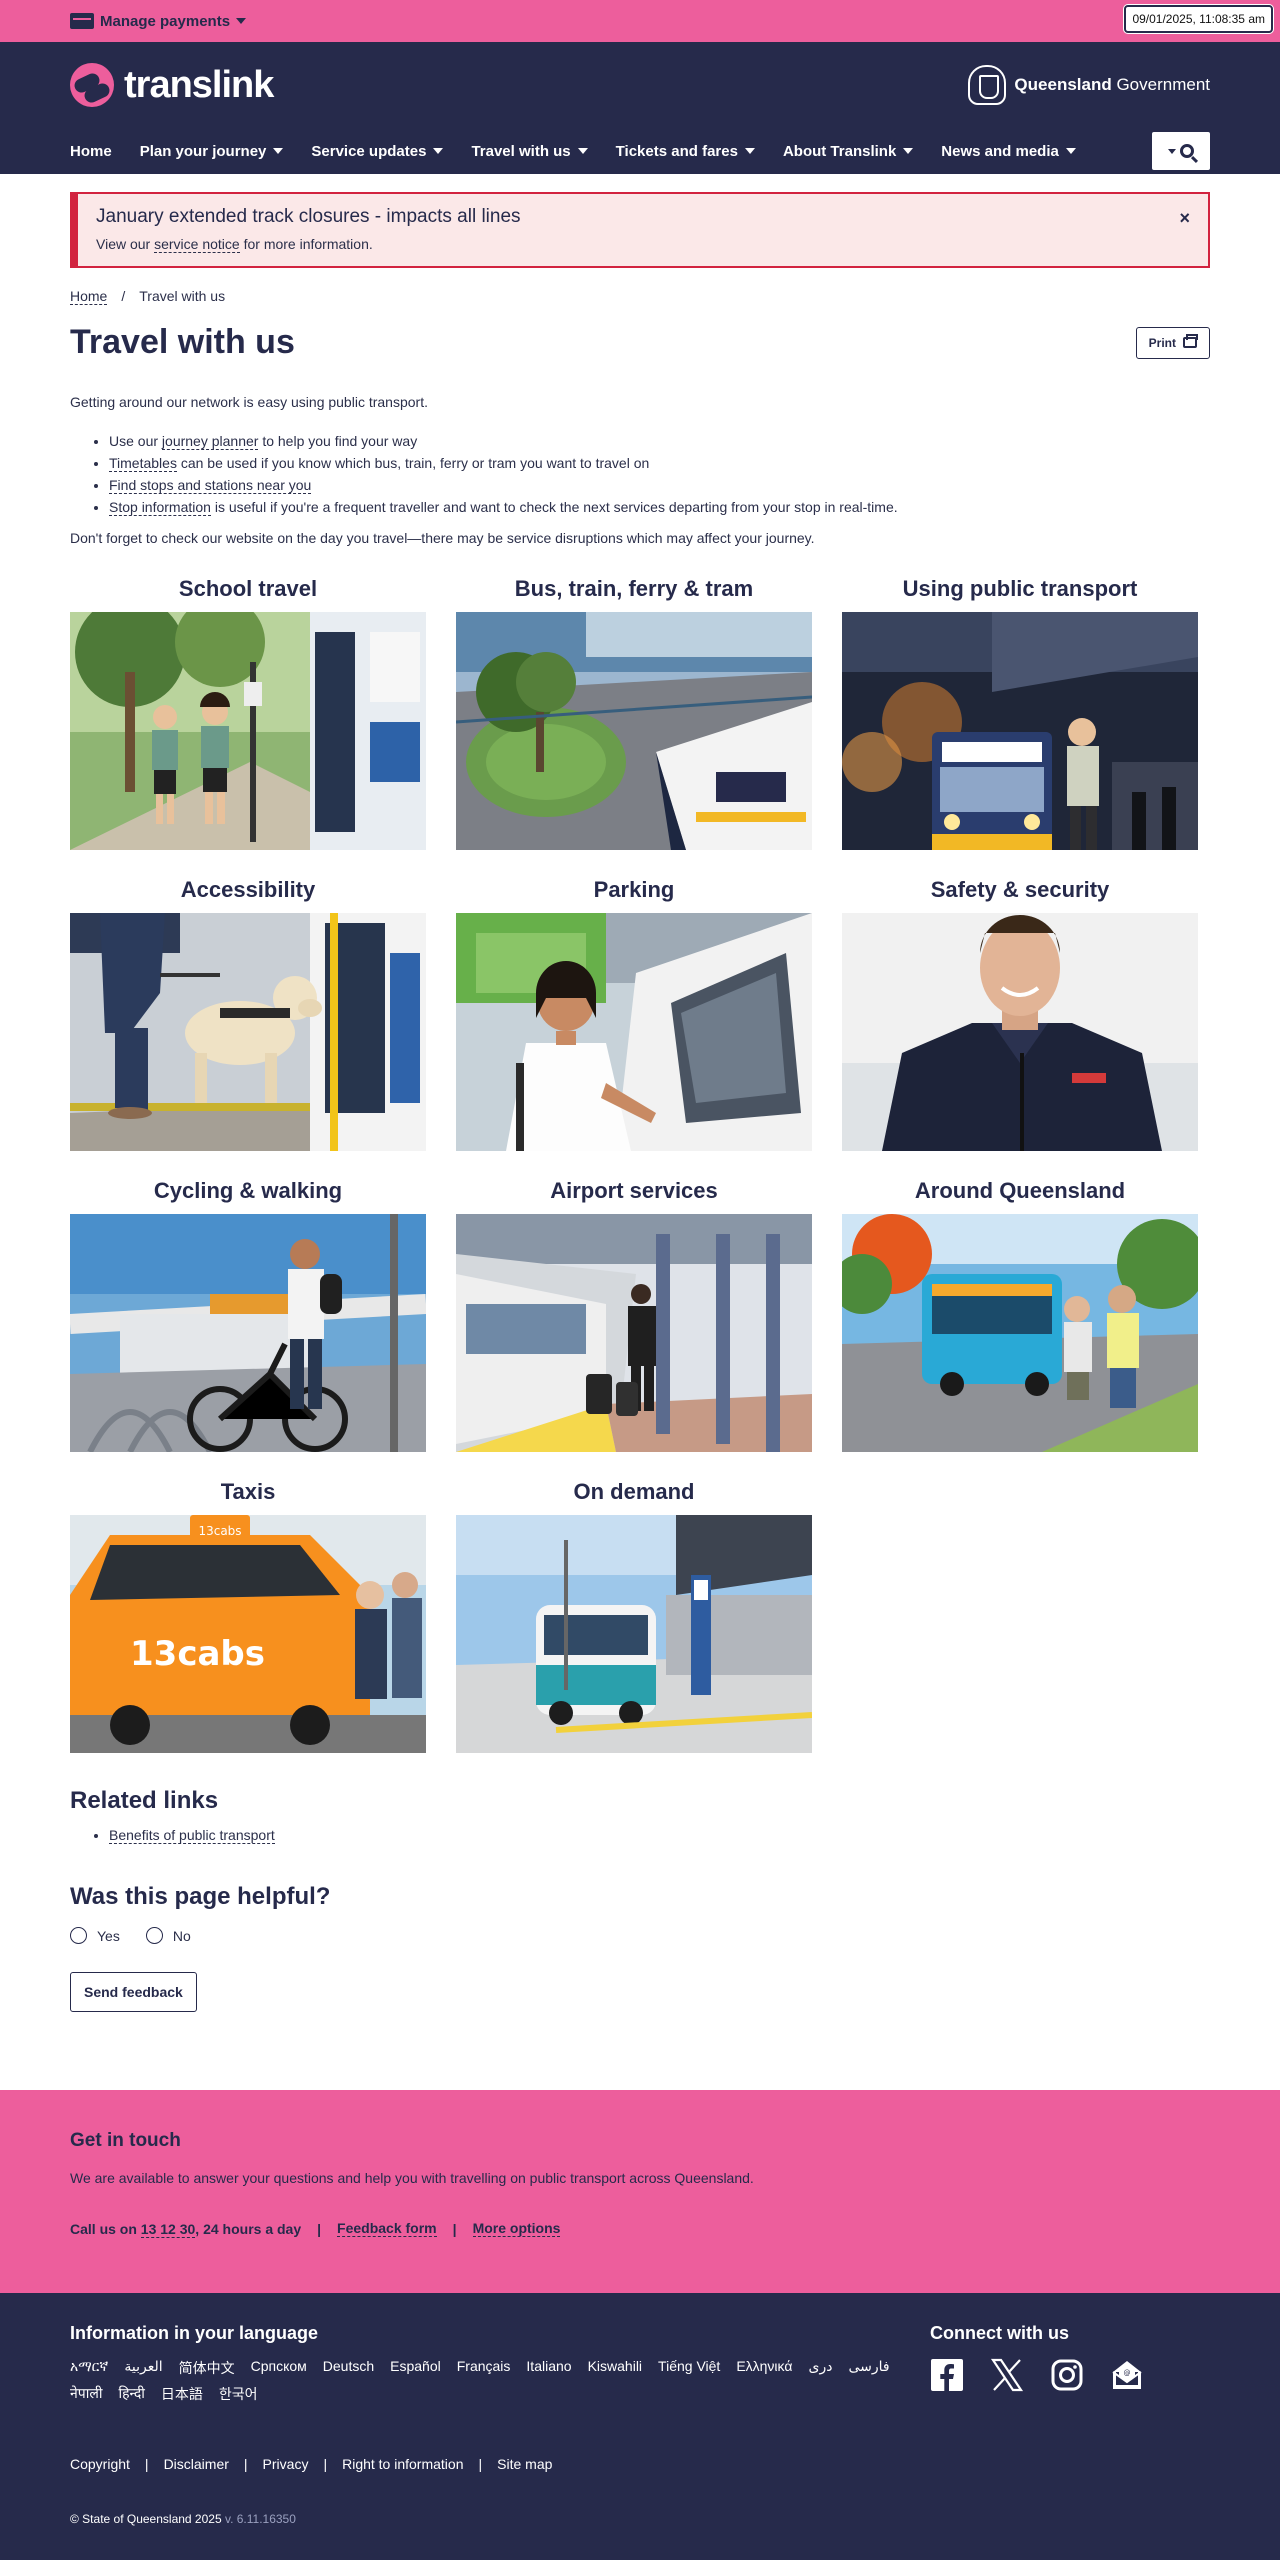 The height and width of the screenshot is (2569, 1280). Describe the element at coordinates (1020, 1315) in the screenshot. I see `card-around-queensland: Around Queensland` at that location.